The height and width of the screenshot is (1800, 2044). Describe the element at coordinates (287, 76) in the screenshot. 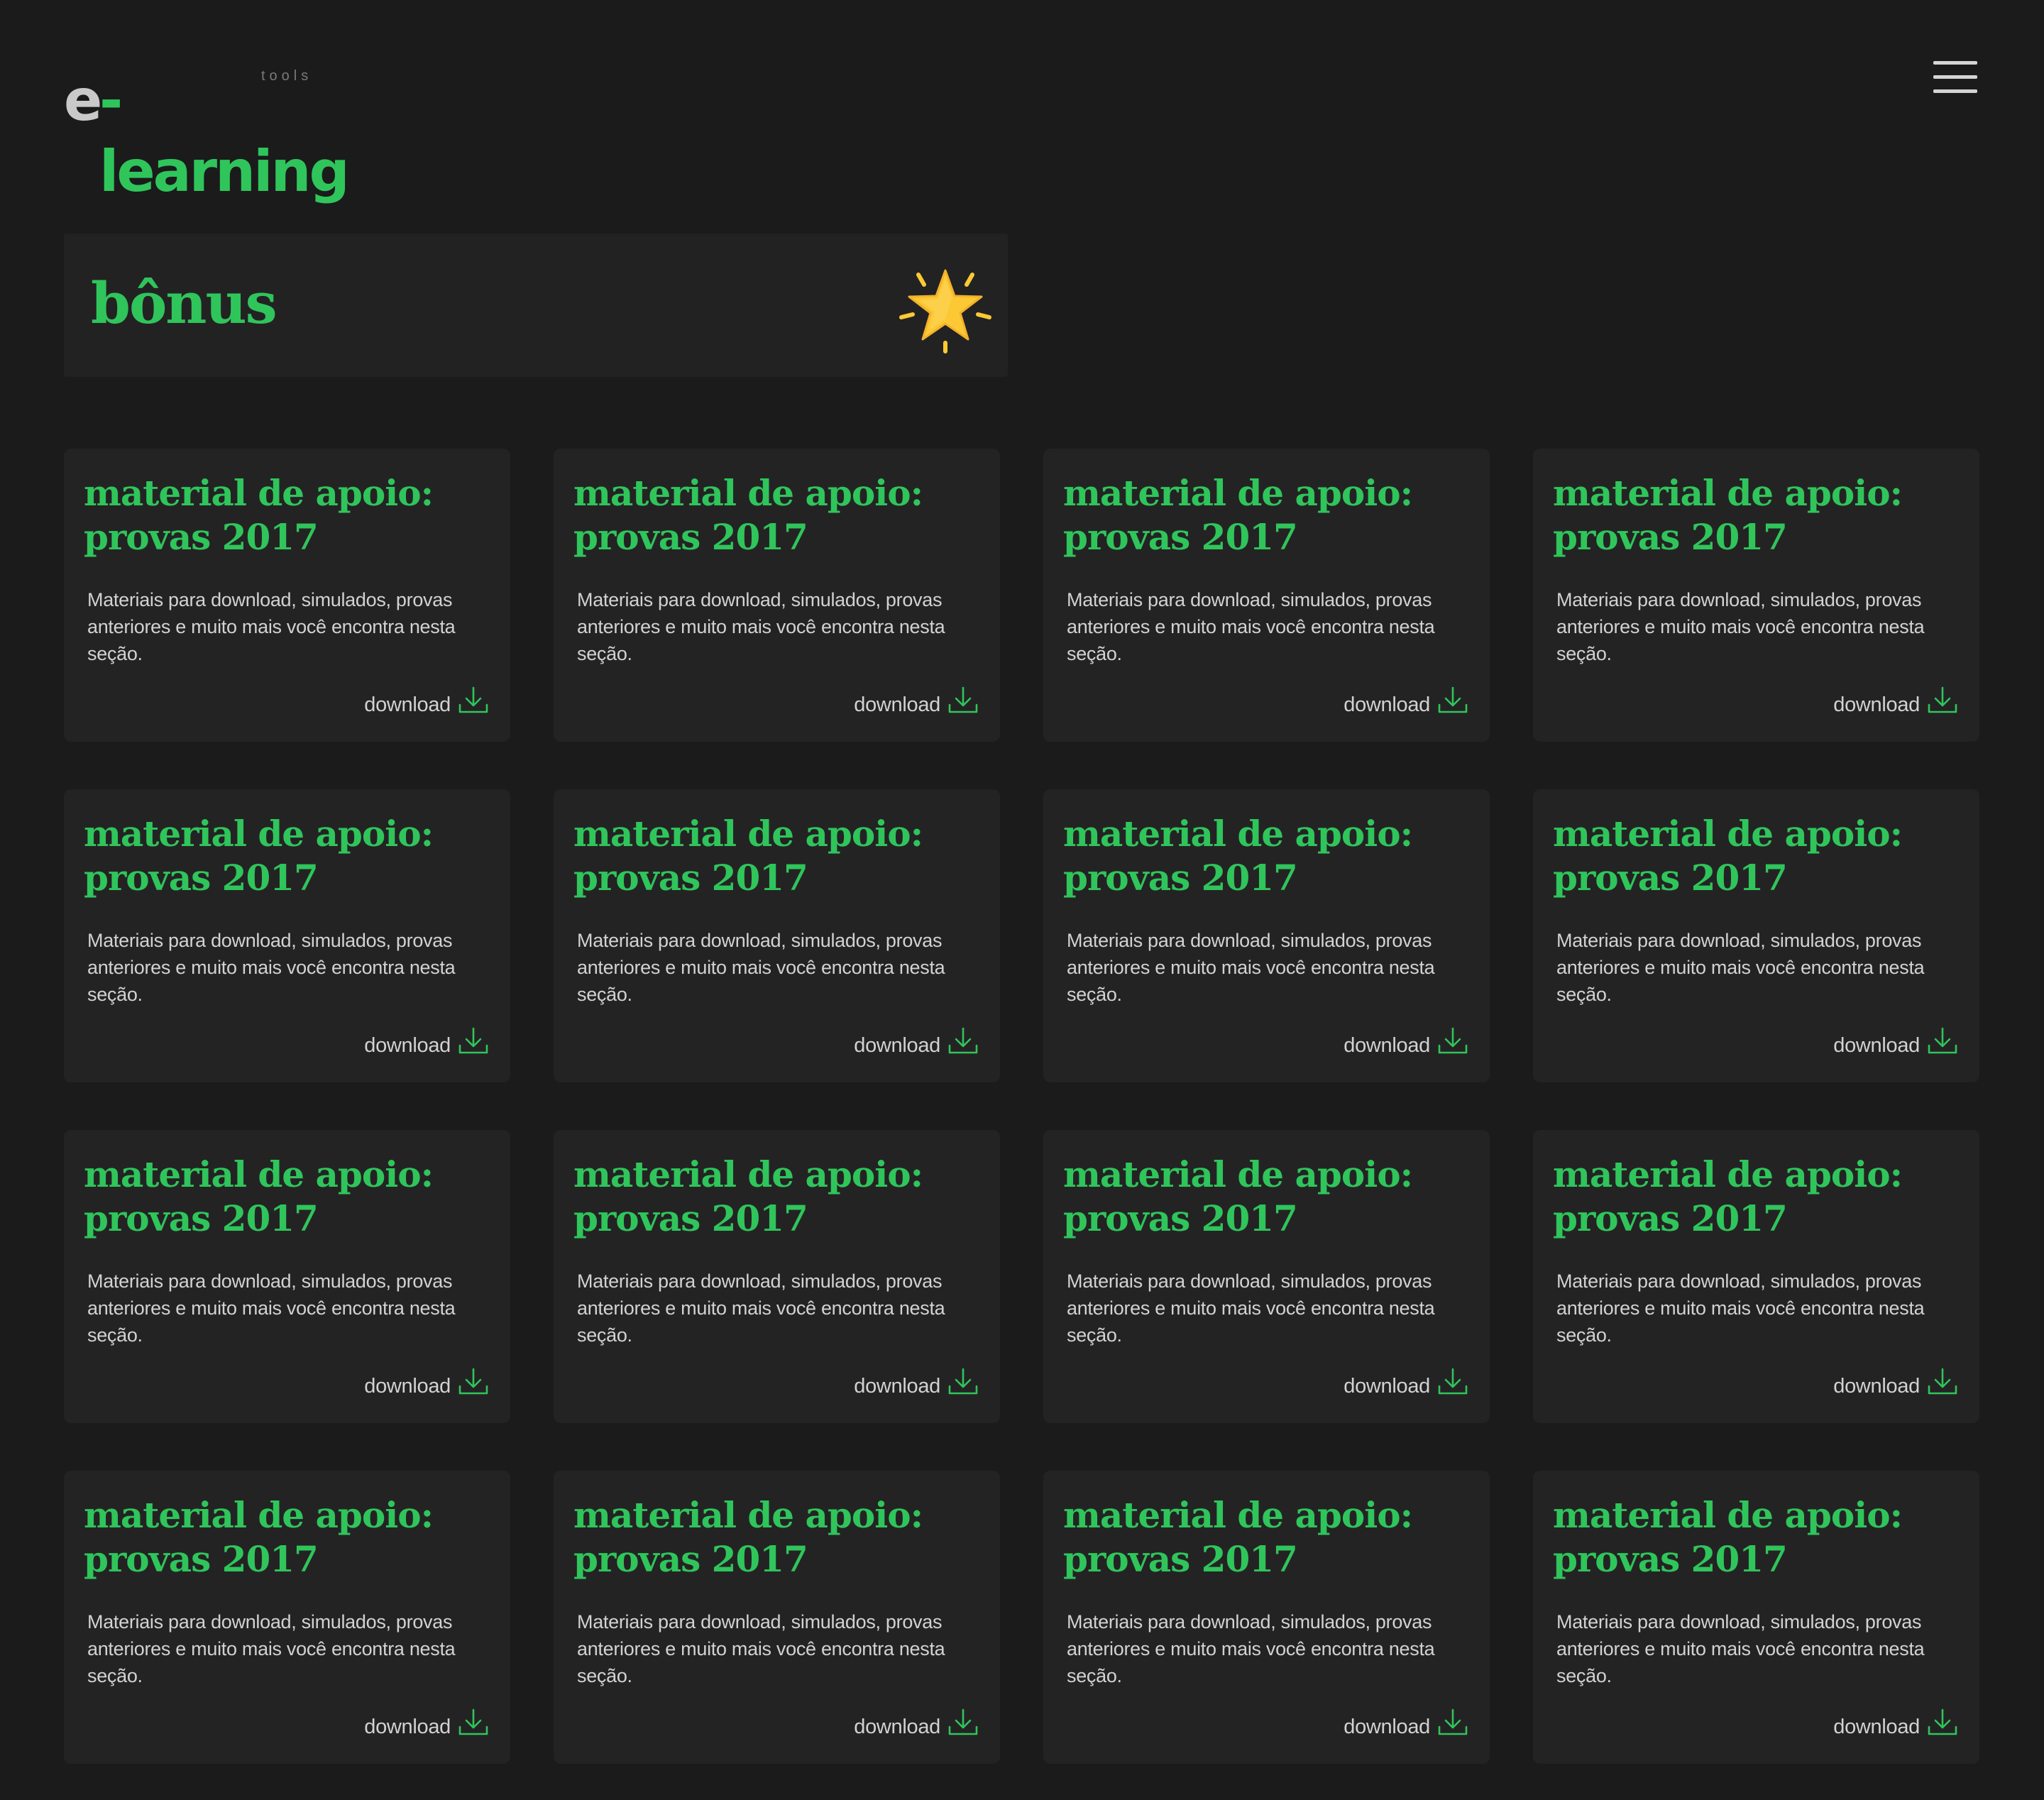

I see `logo-tools: tools` at that location.